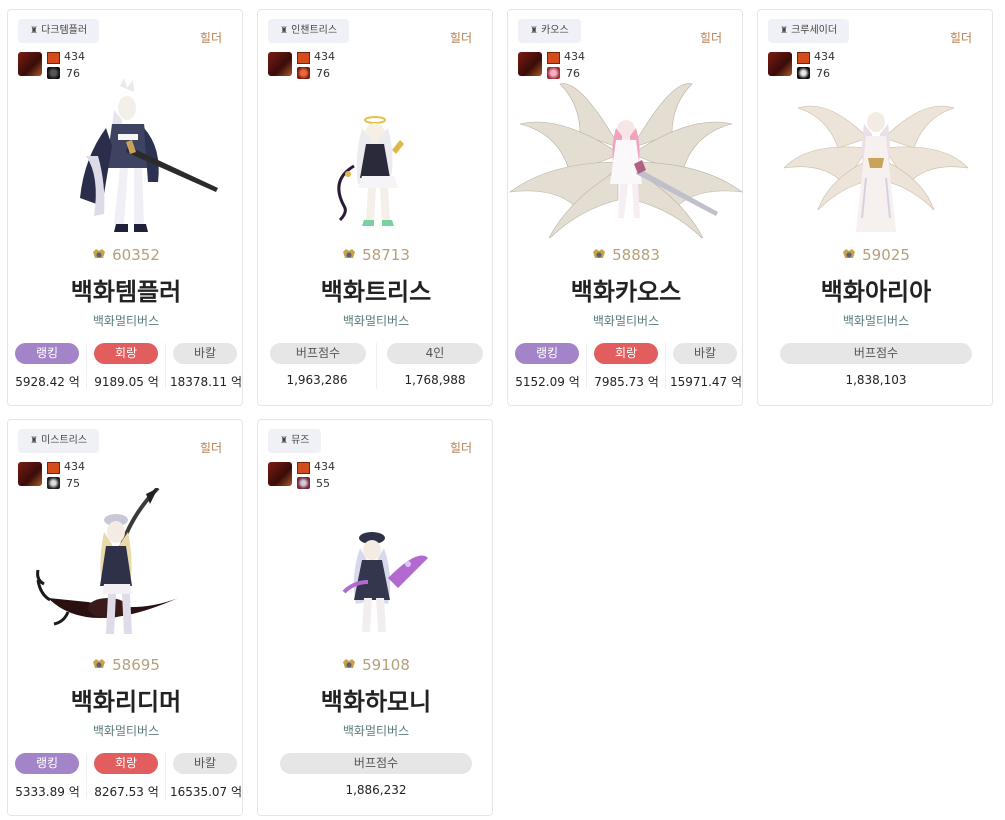  Describe the element at coordinates (47, 382) in the screenshot. I see `ranking-value: 5928.42 억` at that location.